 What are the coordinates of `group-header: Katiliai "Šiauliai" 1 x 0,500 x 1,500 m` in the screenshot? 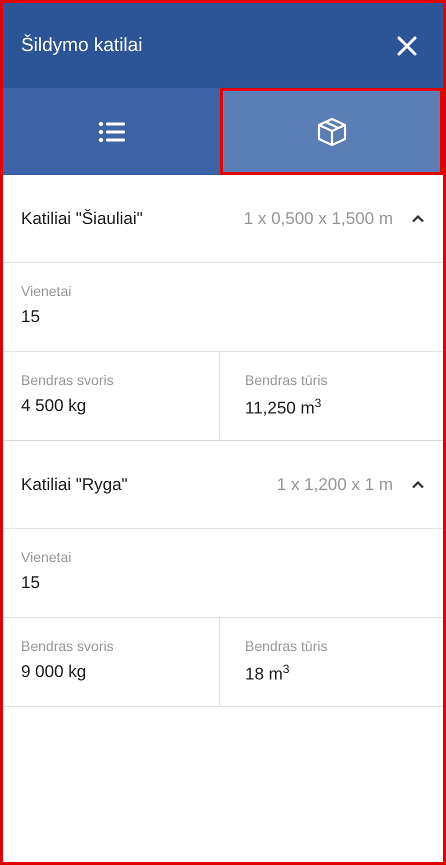 It's located at (223, 218).